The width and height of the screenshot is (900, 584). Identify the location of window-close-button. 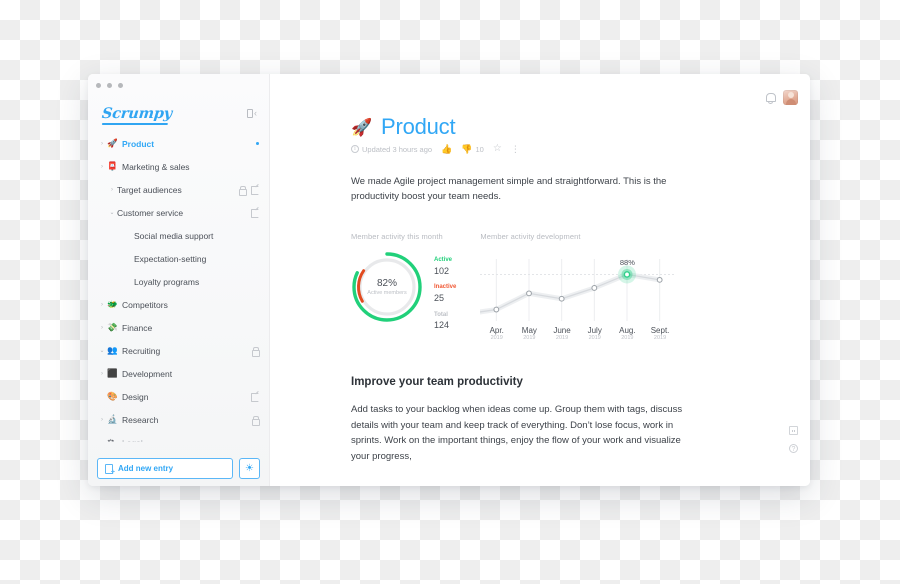
(98, 85).